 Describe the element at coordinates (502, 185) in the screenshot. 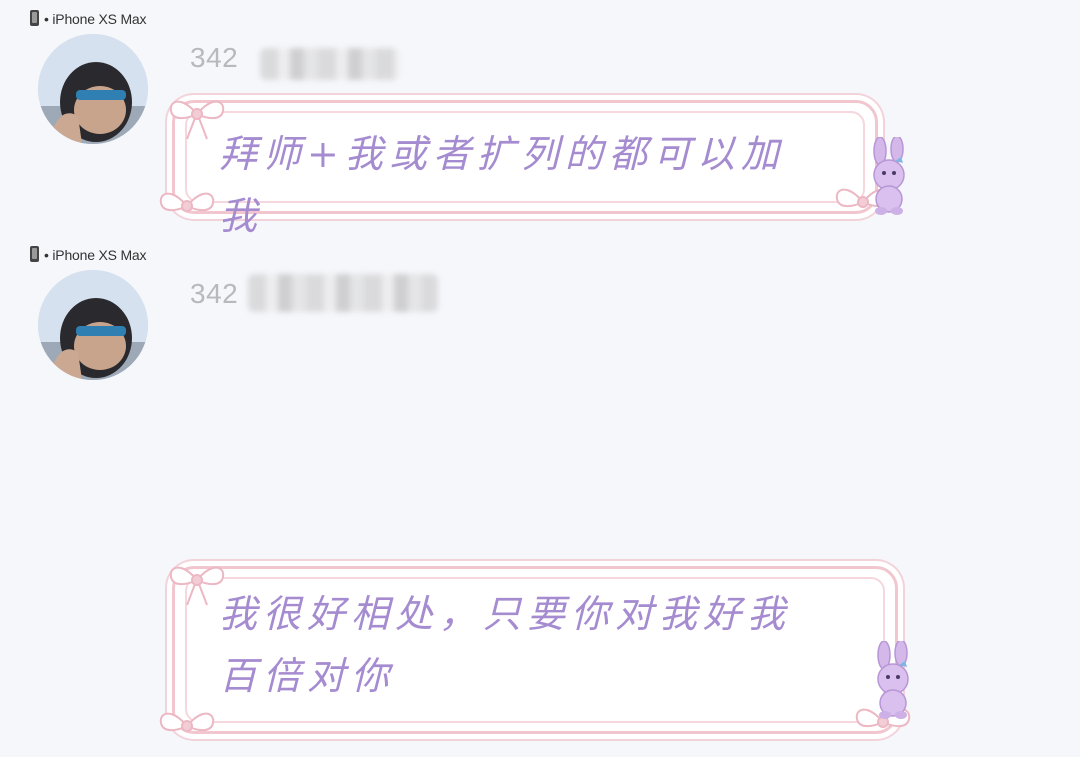

I see `message-text: 拜师+我或者扩列的都可以加我` at that location.